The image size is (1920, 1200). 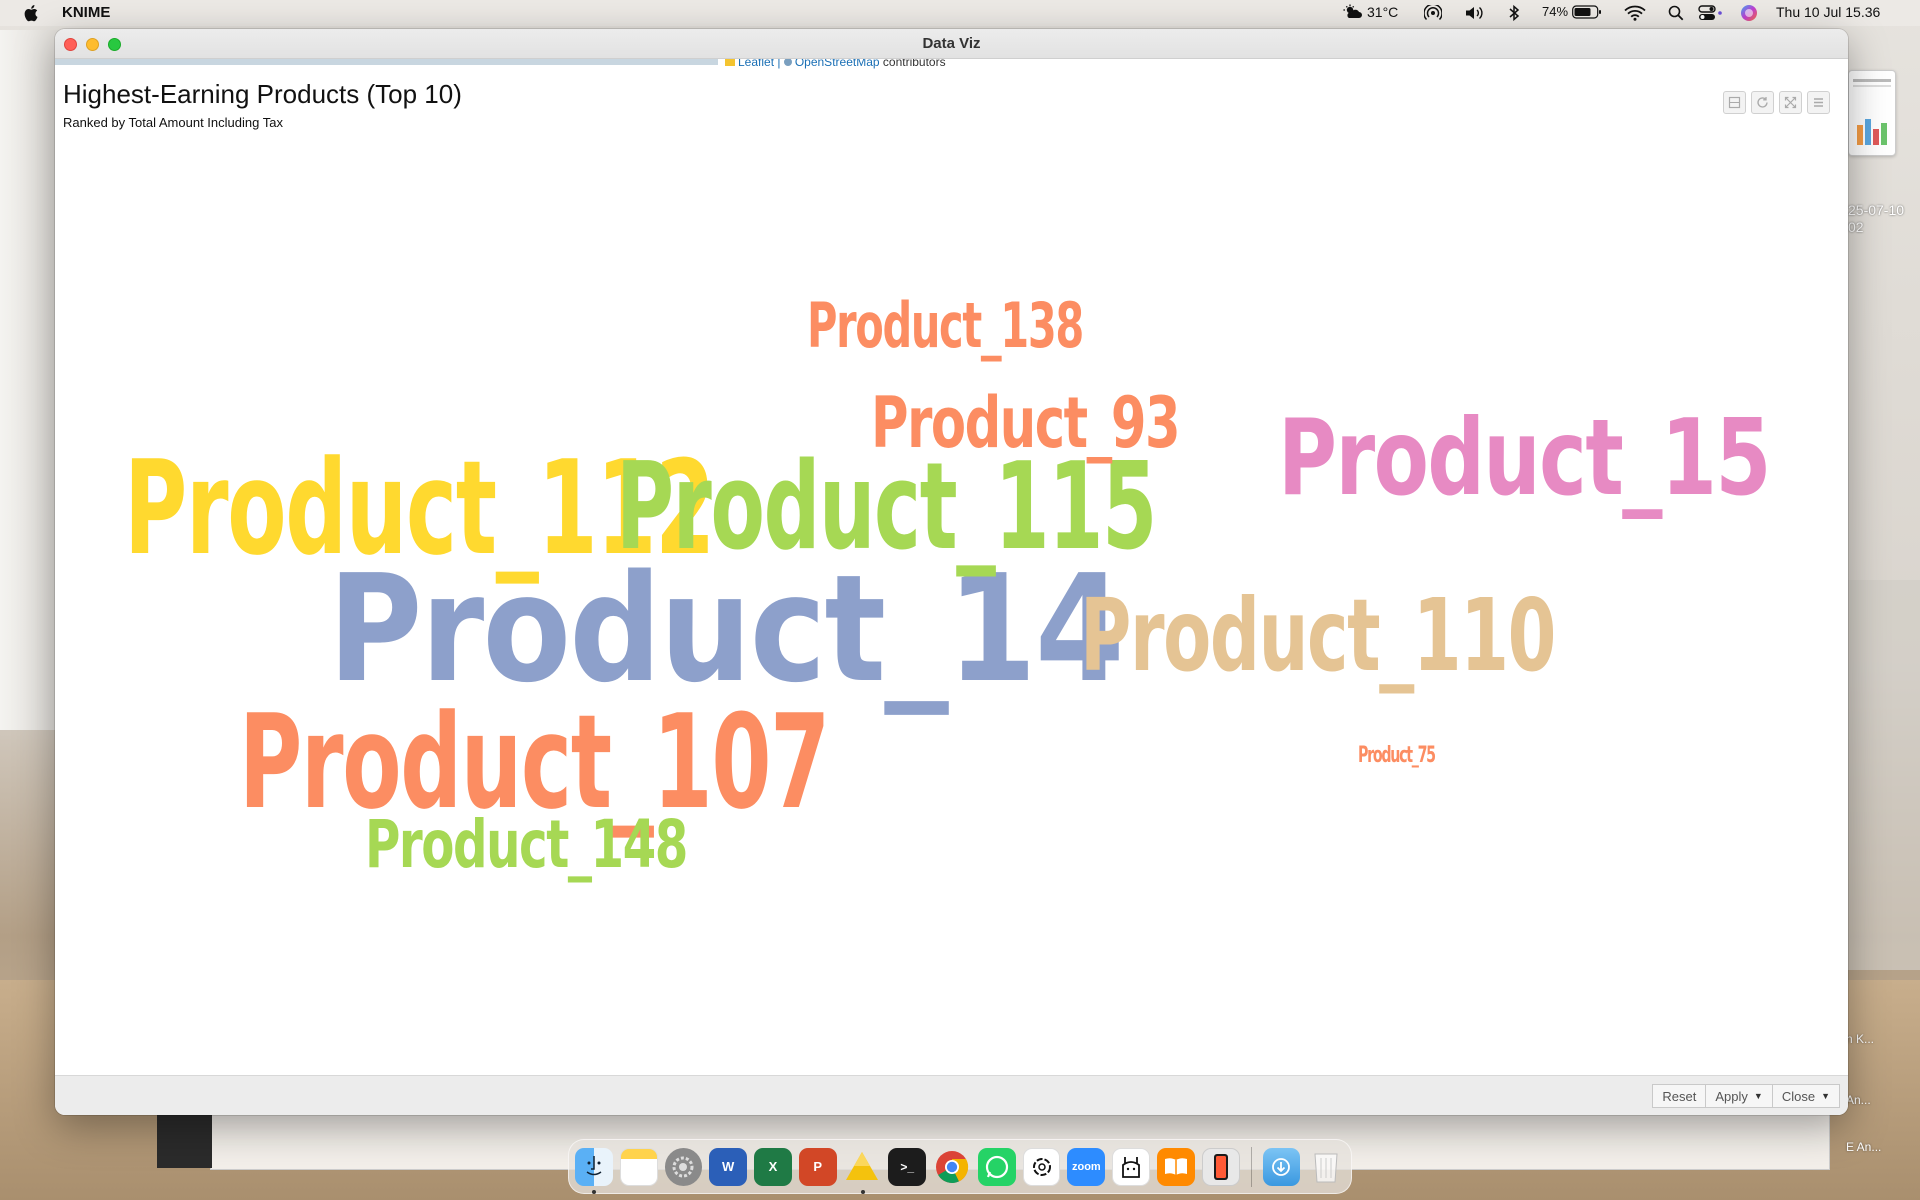 I want to click on viz-subtitle: Ranked by Total Amount Including Tax, so click(x=173, y=122).